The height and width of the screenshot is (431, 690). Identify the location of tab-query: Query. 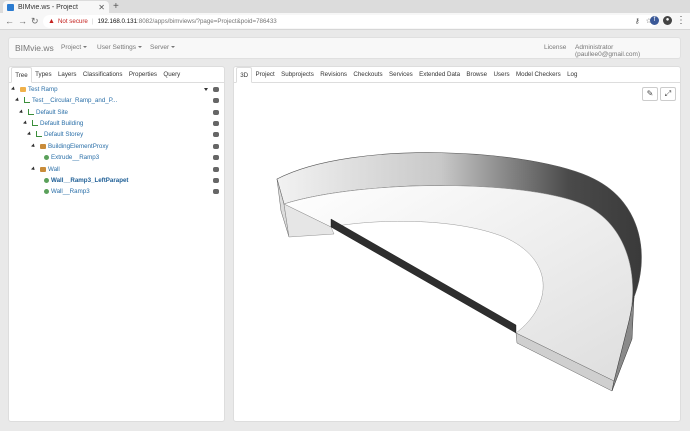
(171, 75).